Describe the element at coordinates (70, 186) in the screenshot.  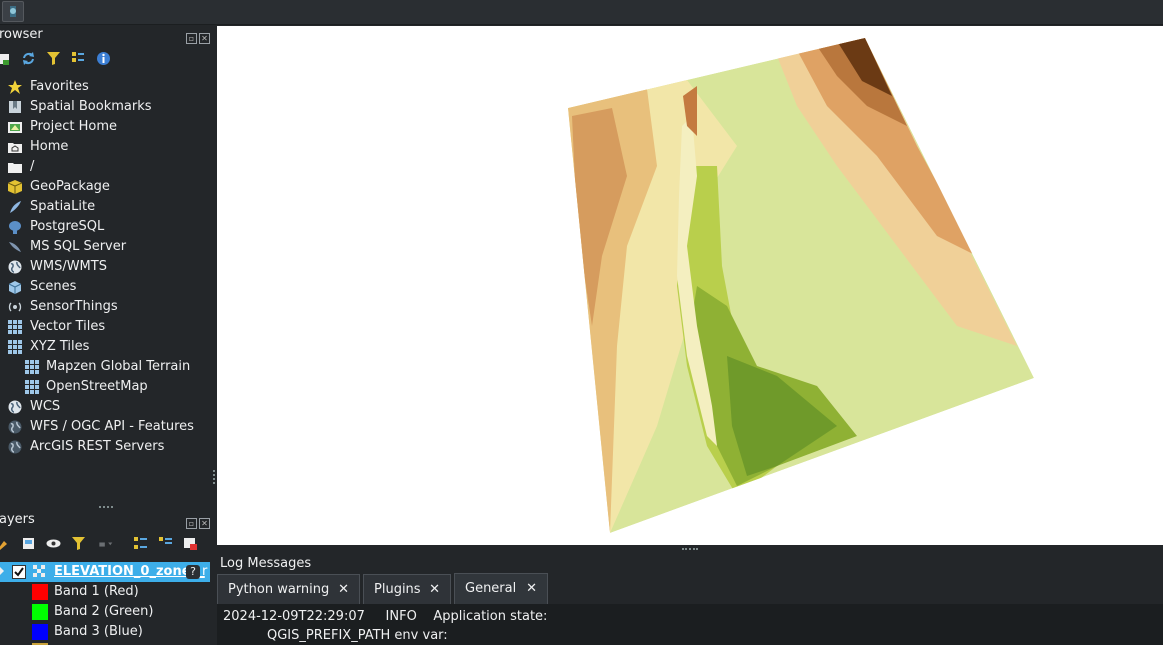
I see `browser-item-label: GeoPackage` at that location.